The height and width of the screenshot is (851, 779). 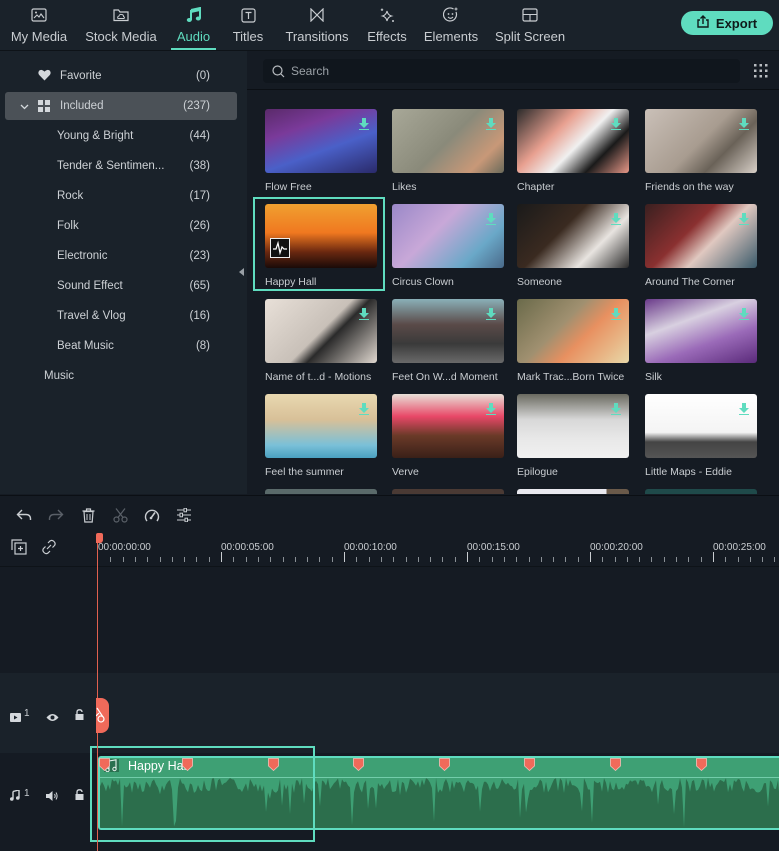 What do you see at coordinates (701, 152) in the screenshot?
I see `audio-item-card: Friends on the way` at bounding box center [701, 152].